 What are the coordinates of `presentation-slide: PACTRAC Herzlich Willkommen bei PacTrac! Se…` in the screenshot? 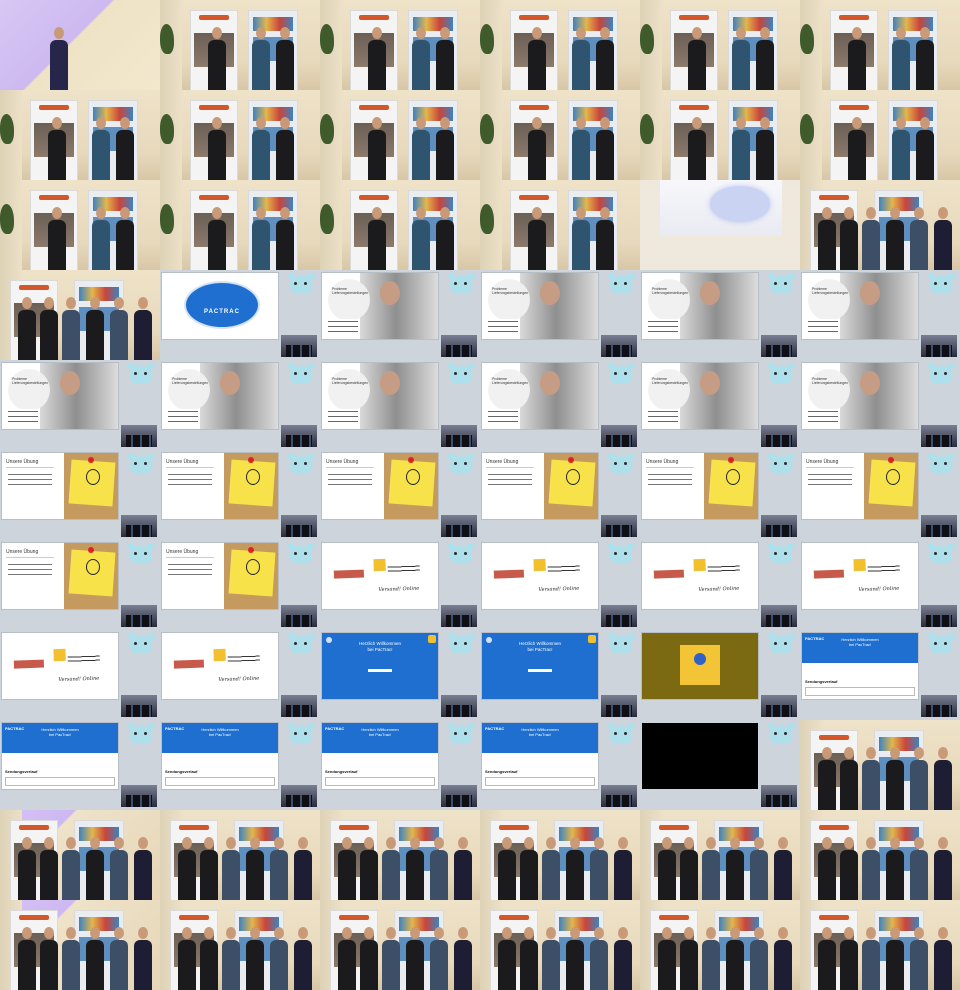 It's located at (860, 666).